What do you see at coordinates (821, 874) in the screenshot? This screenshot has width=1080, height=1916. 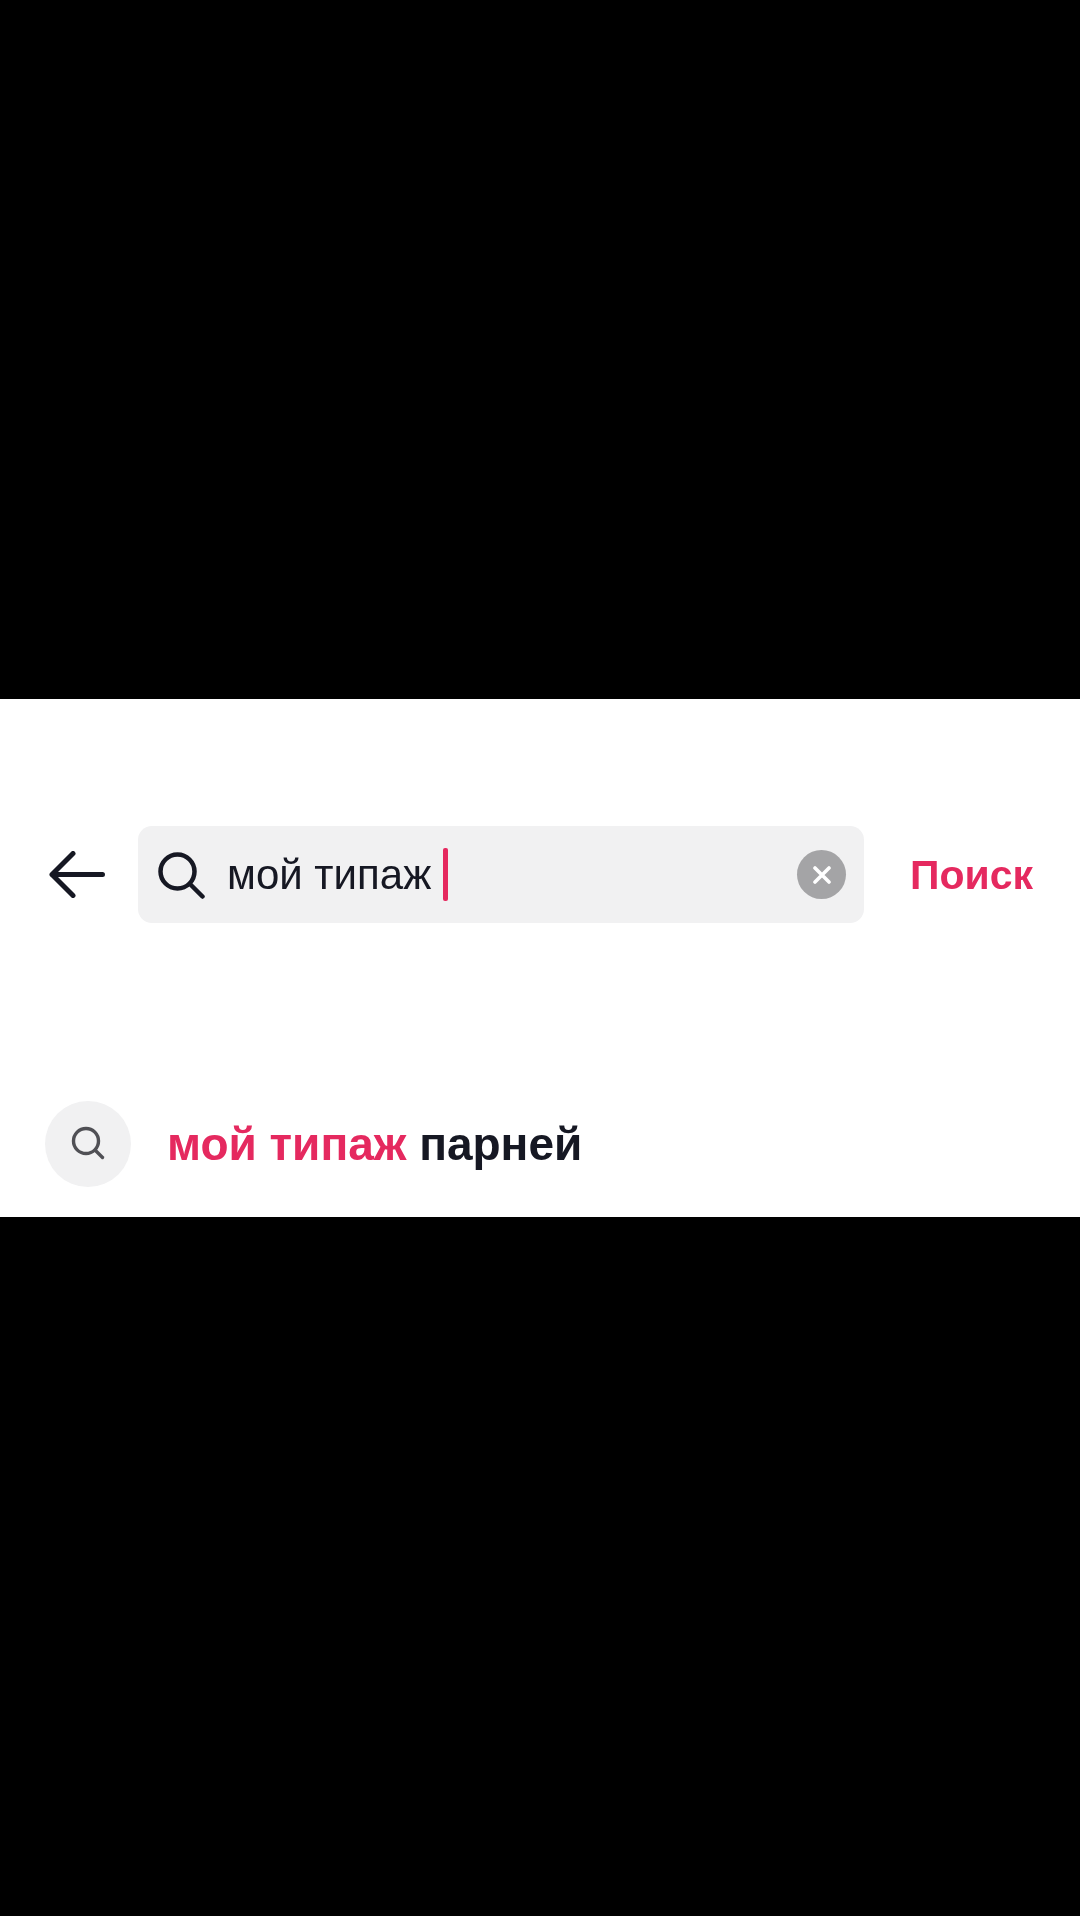 I see `close-icon` at bounding box center [821, 874].